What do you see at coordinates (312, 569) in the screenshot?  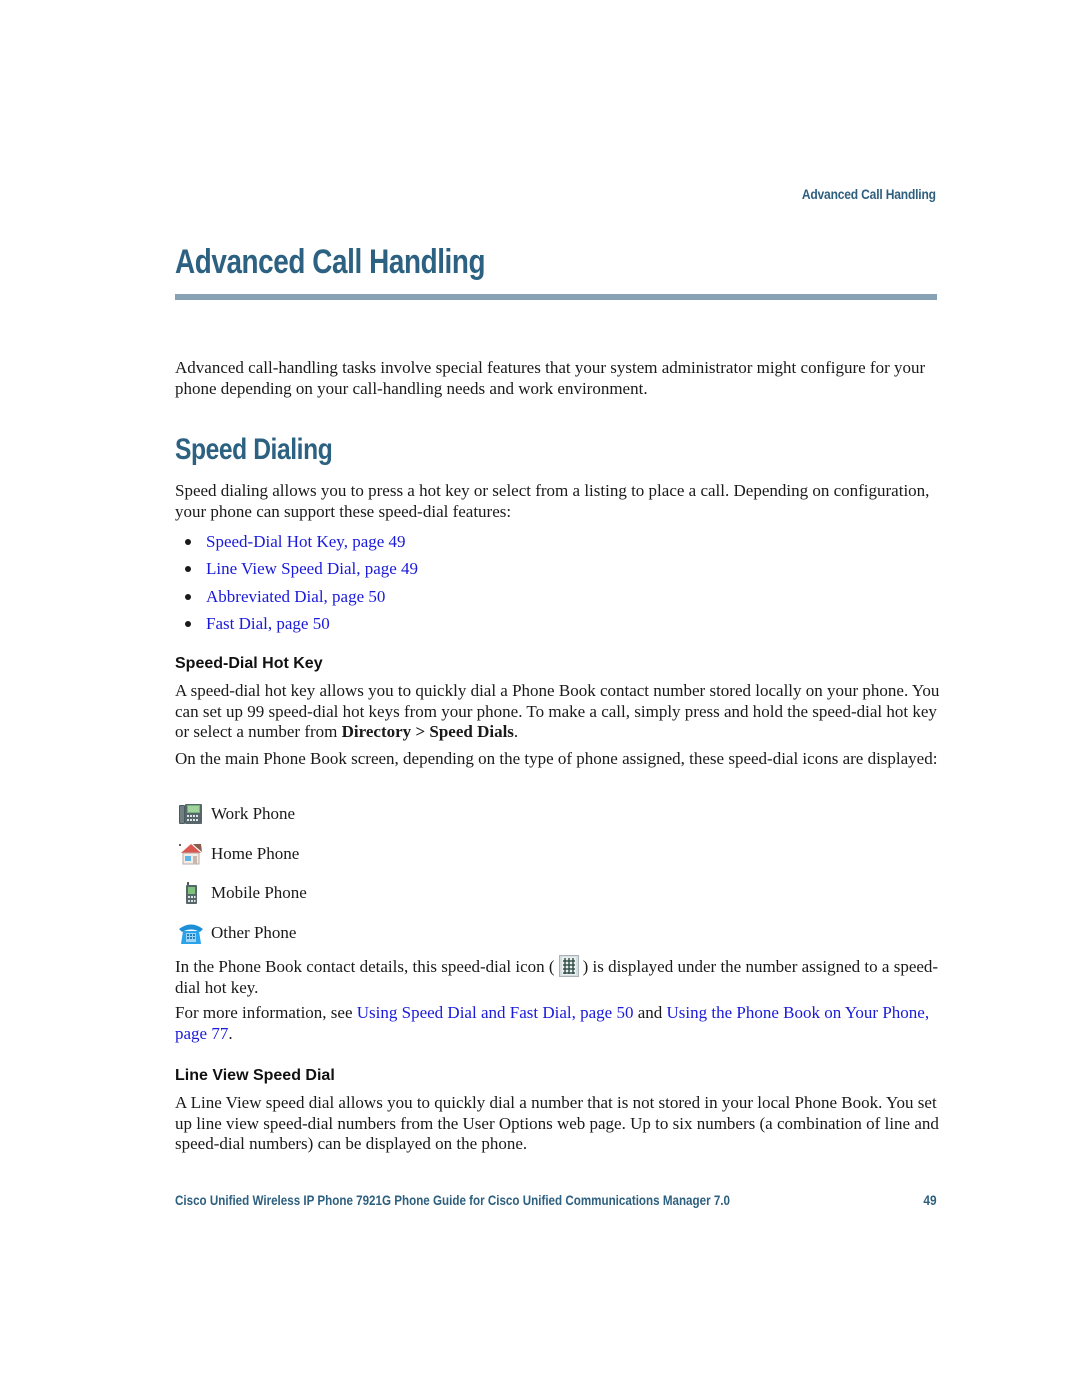 I see `link-line-view-speed-dial: Line View Speed Dial, page 49` at bounding box center [312, 569].